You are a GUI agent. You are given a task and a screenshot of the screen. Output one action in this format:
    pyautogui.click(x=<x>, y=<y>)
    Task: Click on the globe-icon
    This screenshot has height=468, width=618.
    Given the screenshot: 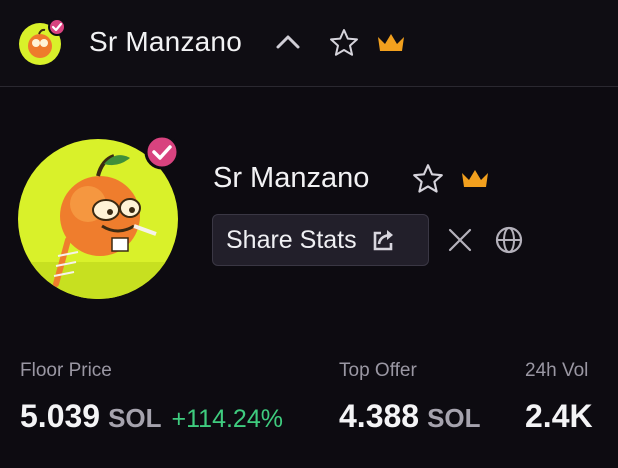 What is the action you would take?
    pyautogui.click(x=509, y=240)
    